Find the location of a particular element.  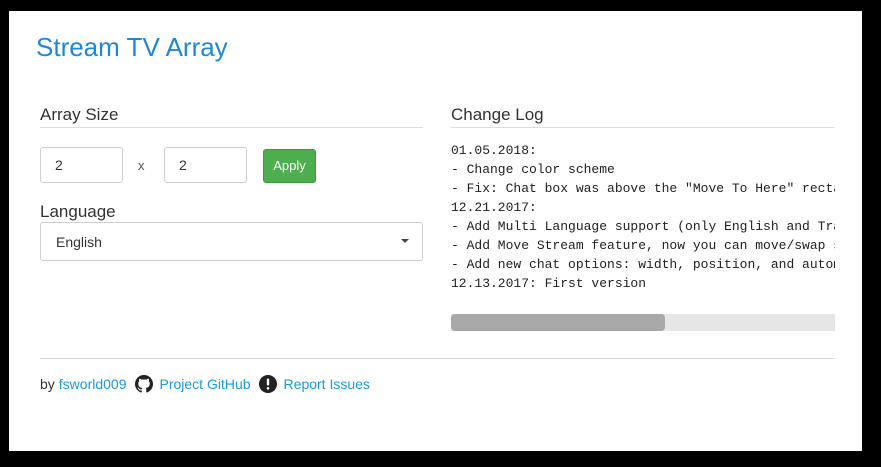

by-label: by is located at coordinates (47, 384).